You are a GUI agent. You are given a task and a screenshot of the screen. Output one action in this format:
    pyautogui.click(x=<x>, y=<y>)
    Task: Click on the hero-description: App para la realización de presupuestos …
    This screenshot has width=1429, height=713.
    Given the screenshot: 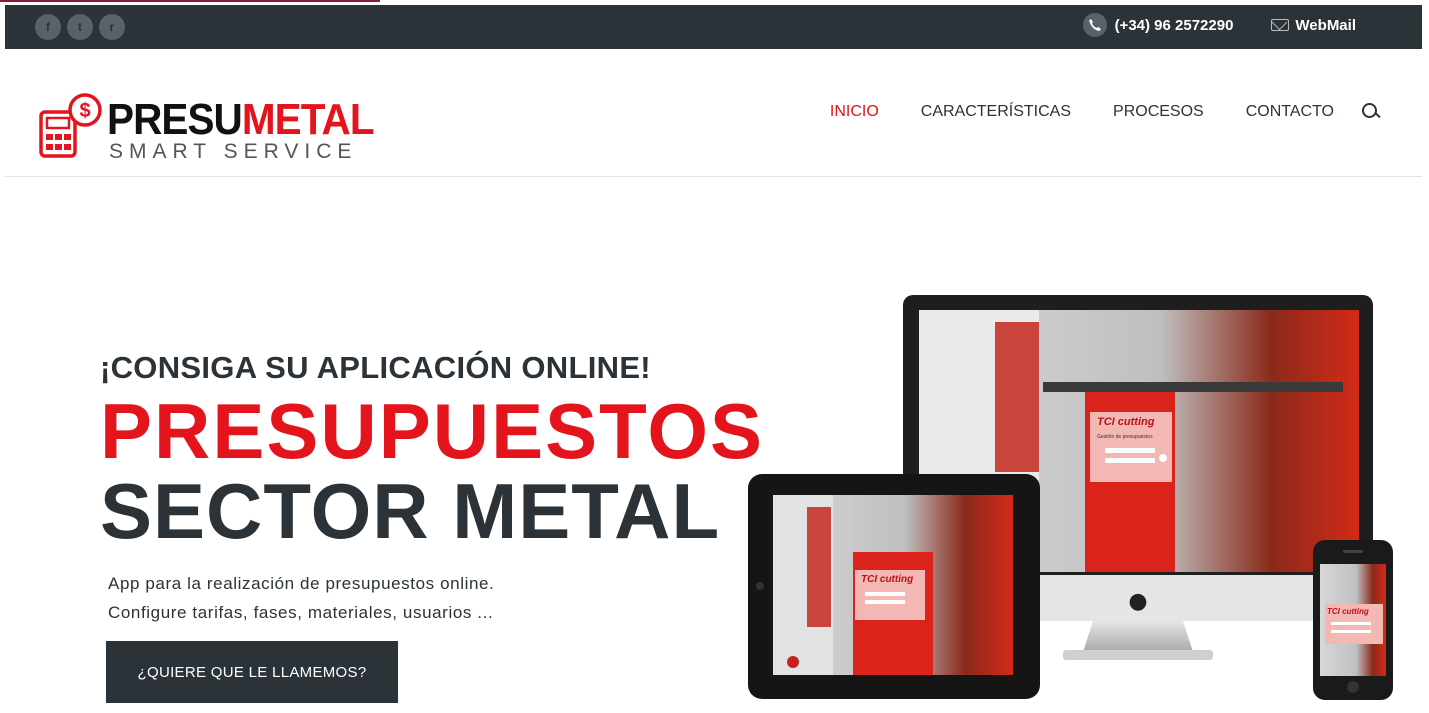 What is the action you would take?
    pyautogui.click(x=301, y=598)
    